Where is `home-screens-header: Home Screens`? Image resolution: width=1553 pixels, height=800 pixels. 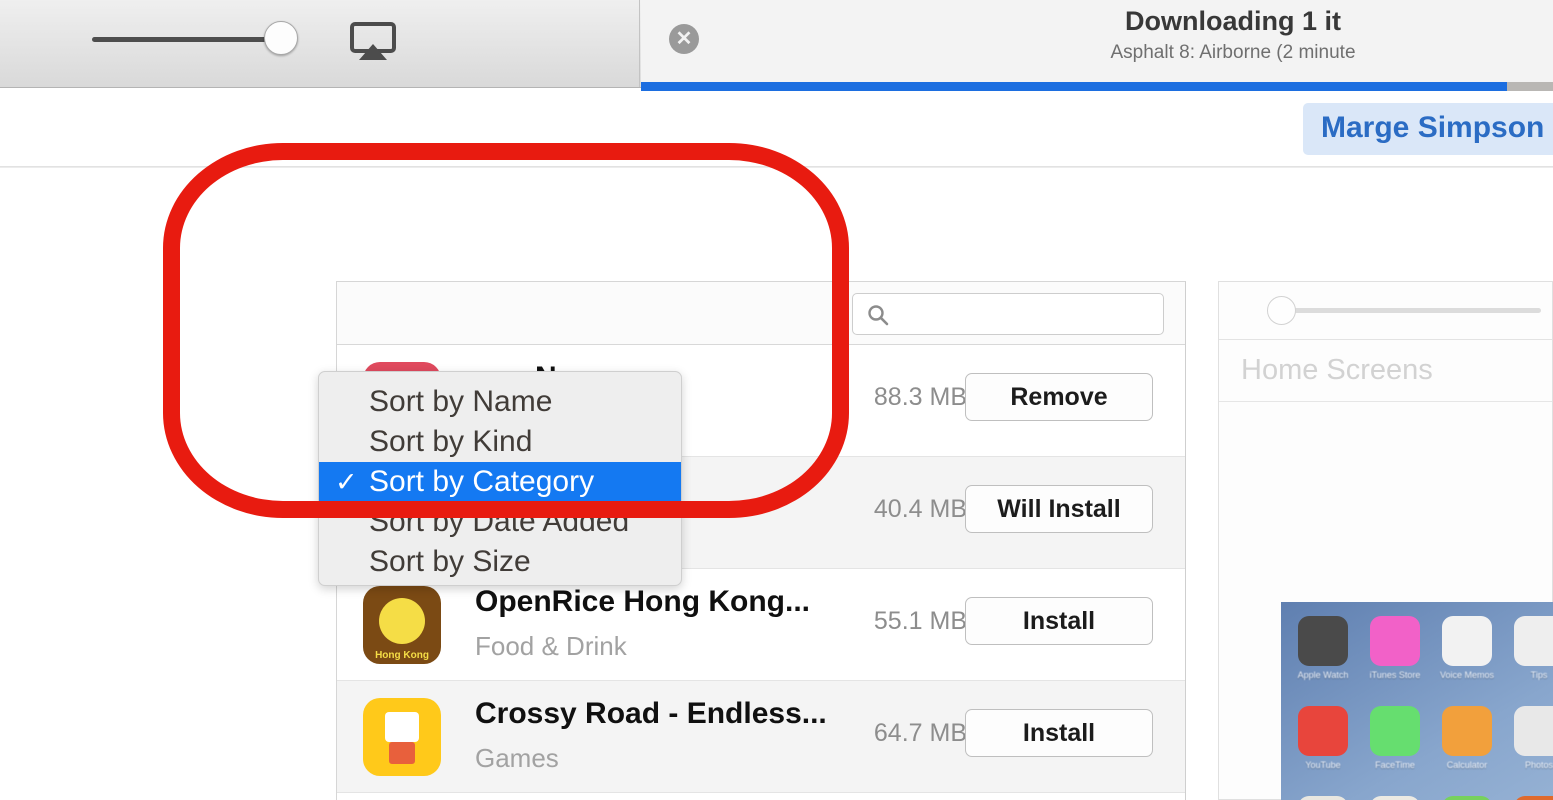
home-screens-header: Home Screens is located at coordinates (1385, 371).